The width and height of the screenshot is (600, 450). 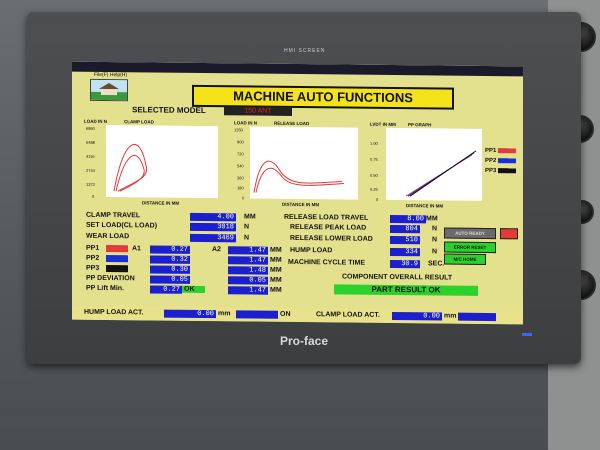 I want to click on pp-lift-min-label: PP Lift Min., so click(x=105, y=288).